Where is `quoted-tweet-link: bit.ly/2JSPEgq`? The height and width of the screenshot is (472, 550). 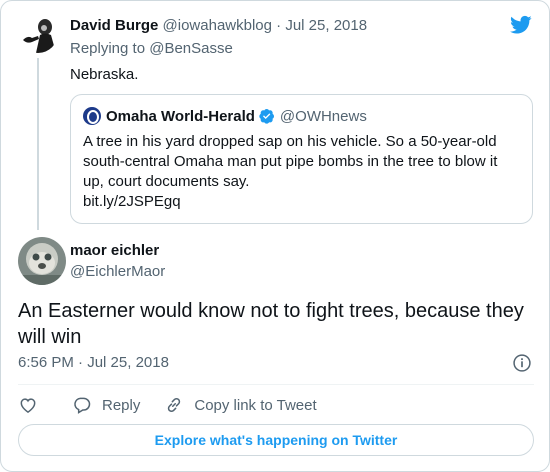 quoted-tweet-link: bit.ly/2JSPEgq is located at coordinates (303, 202).